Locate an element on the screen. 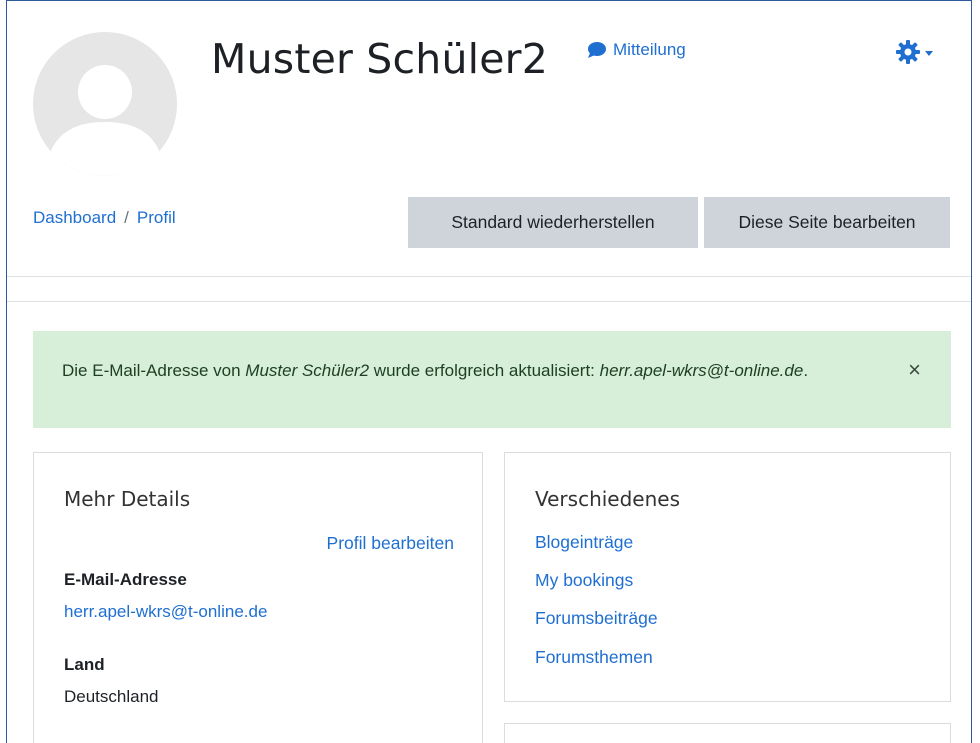 The width and height of the screenshot is (980, 743). speech-bubble-icon is located at coordinates (597, 50).